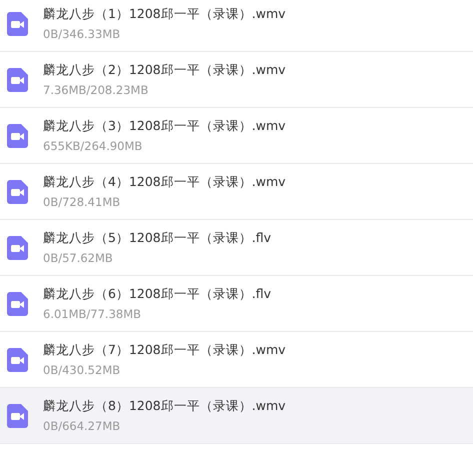  Describe the element at coordinates (82, 202) in the screenshot. I see `download-progress: 0B/728.41MB` at that location.